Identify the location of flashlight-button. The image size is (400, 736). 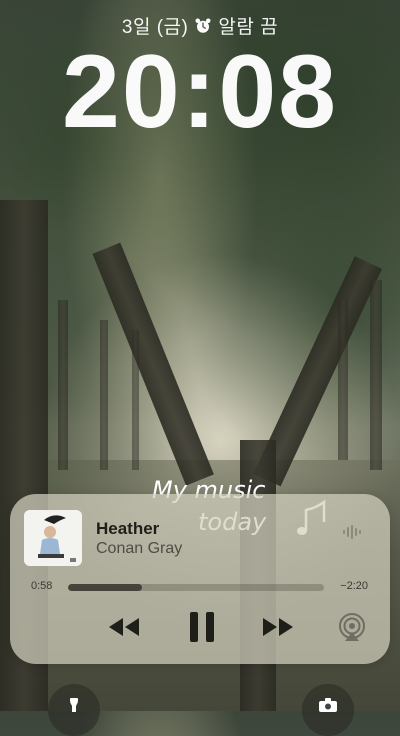
(74, 710).